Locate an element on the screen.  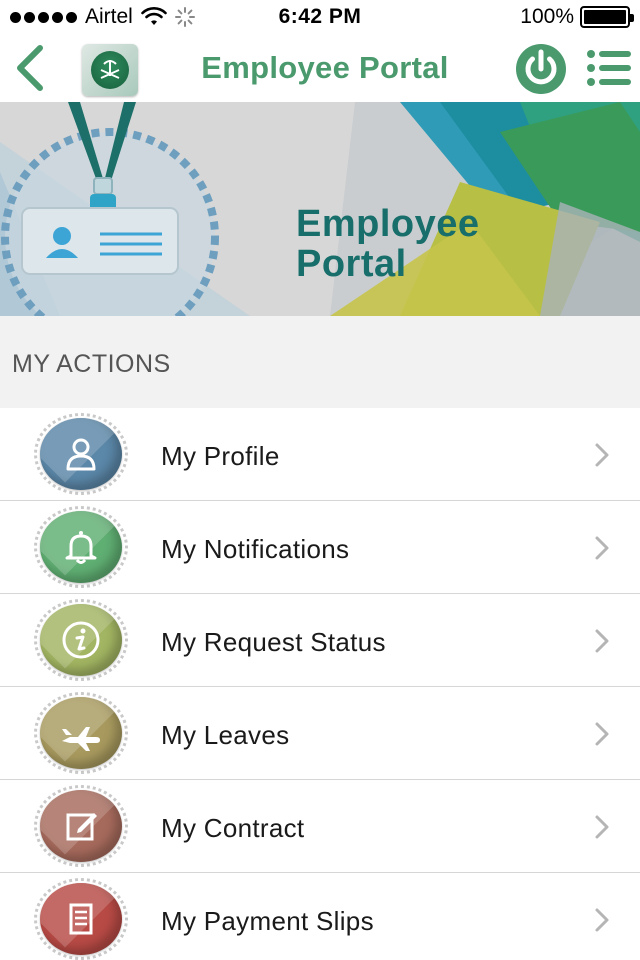
bell-icon is located at coordinates (81, 547).